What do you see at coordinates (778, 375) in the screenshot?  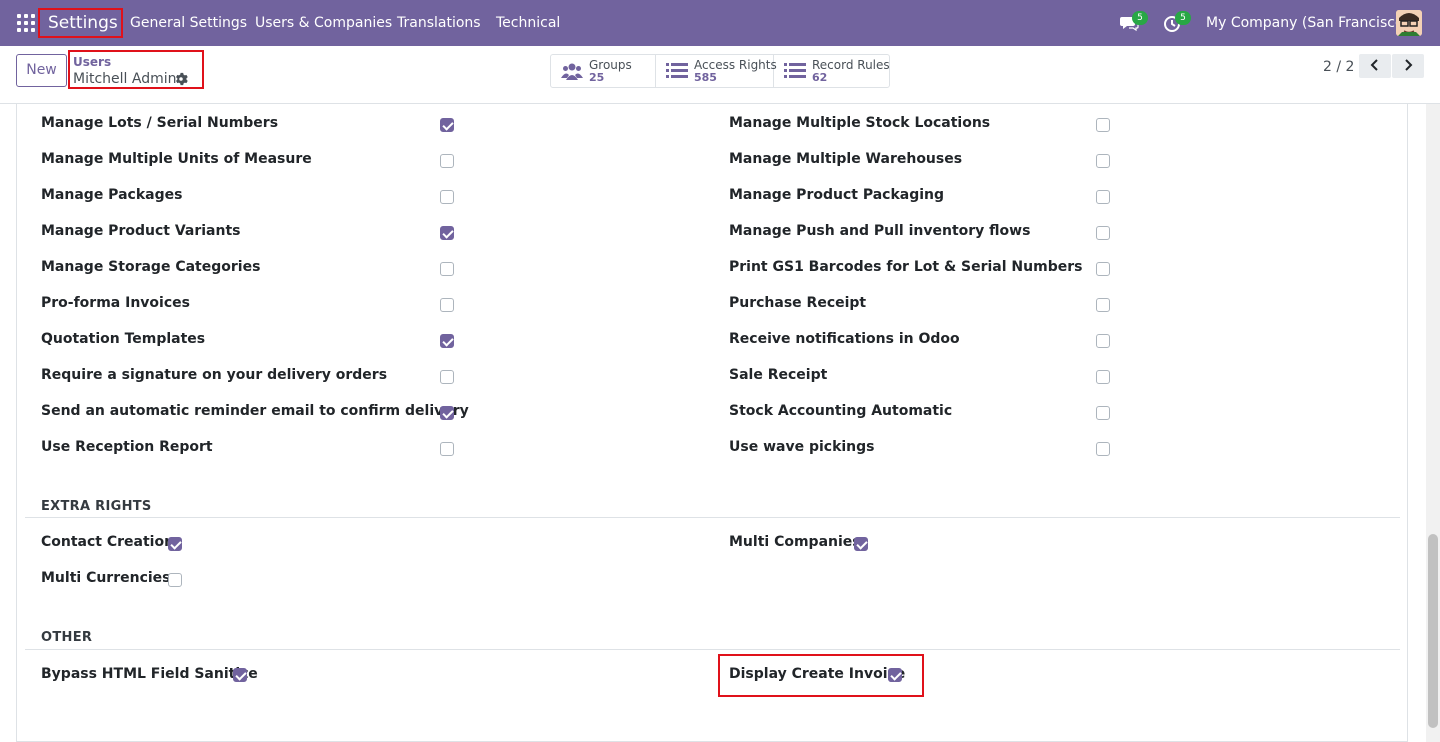 I see `right-label: Sale Receipt` at bounding box center [778, 375].